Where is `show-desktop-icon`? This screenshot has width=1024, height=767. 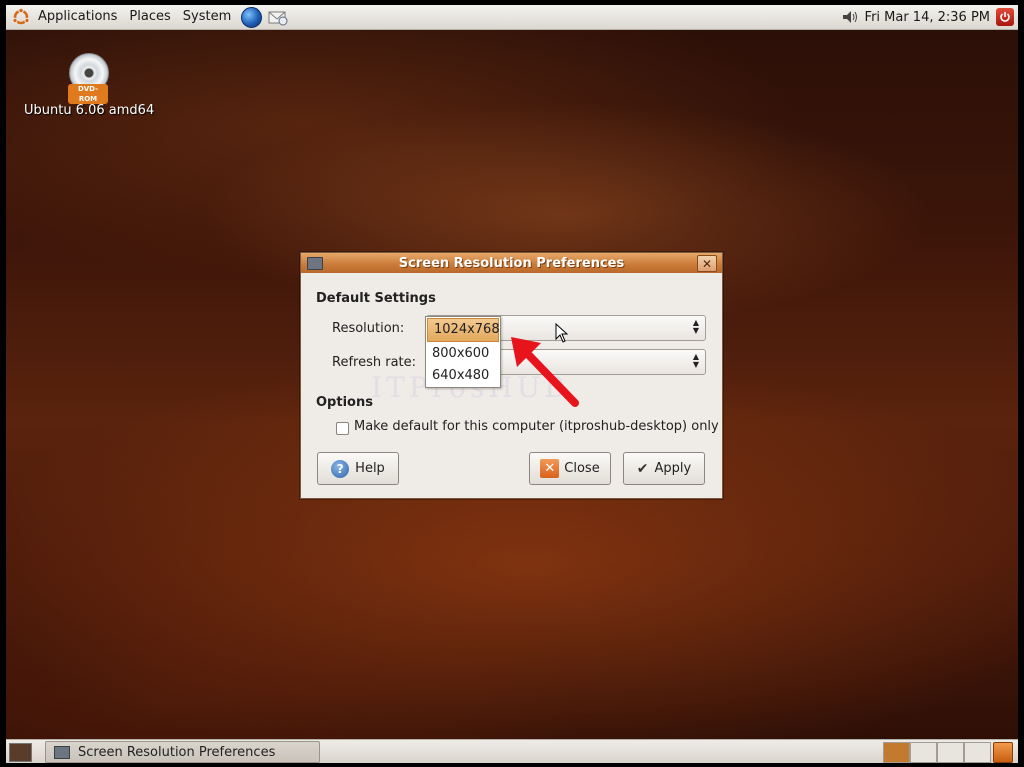 show-desktop-icon is located at coordinates (20, 752).